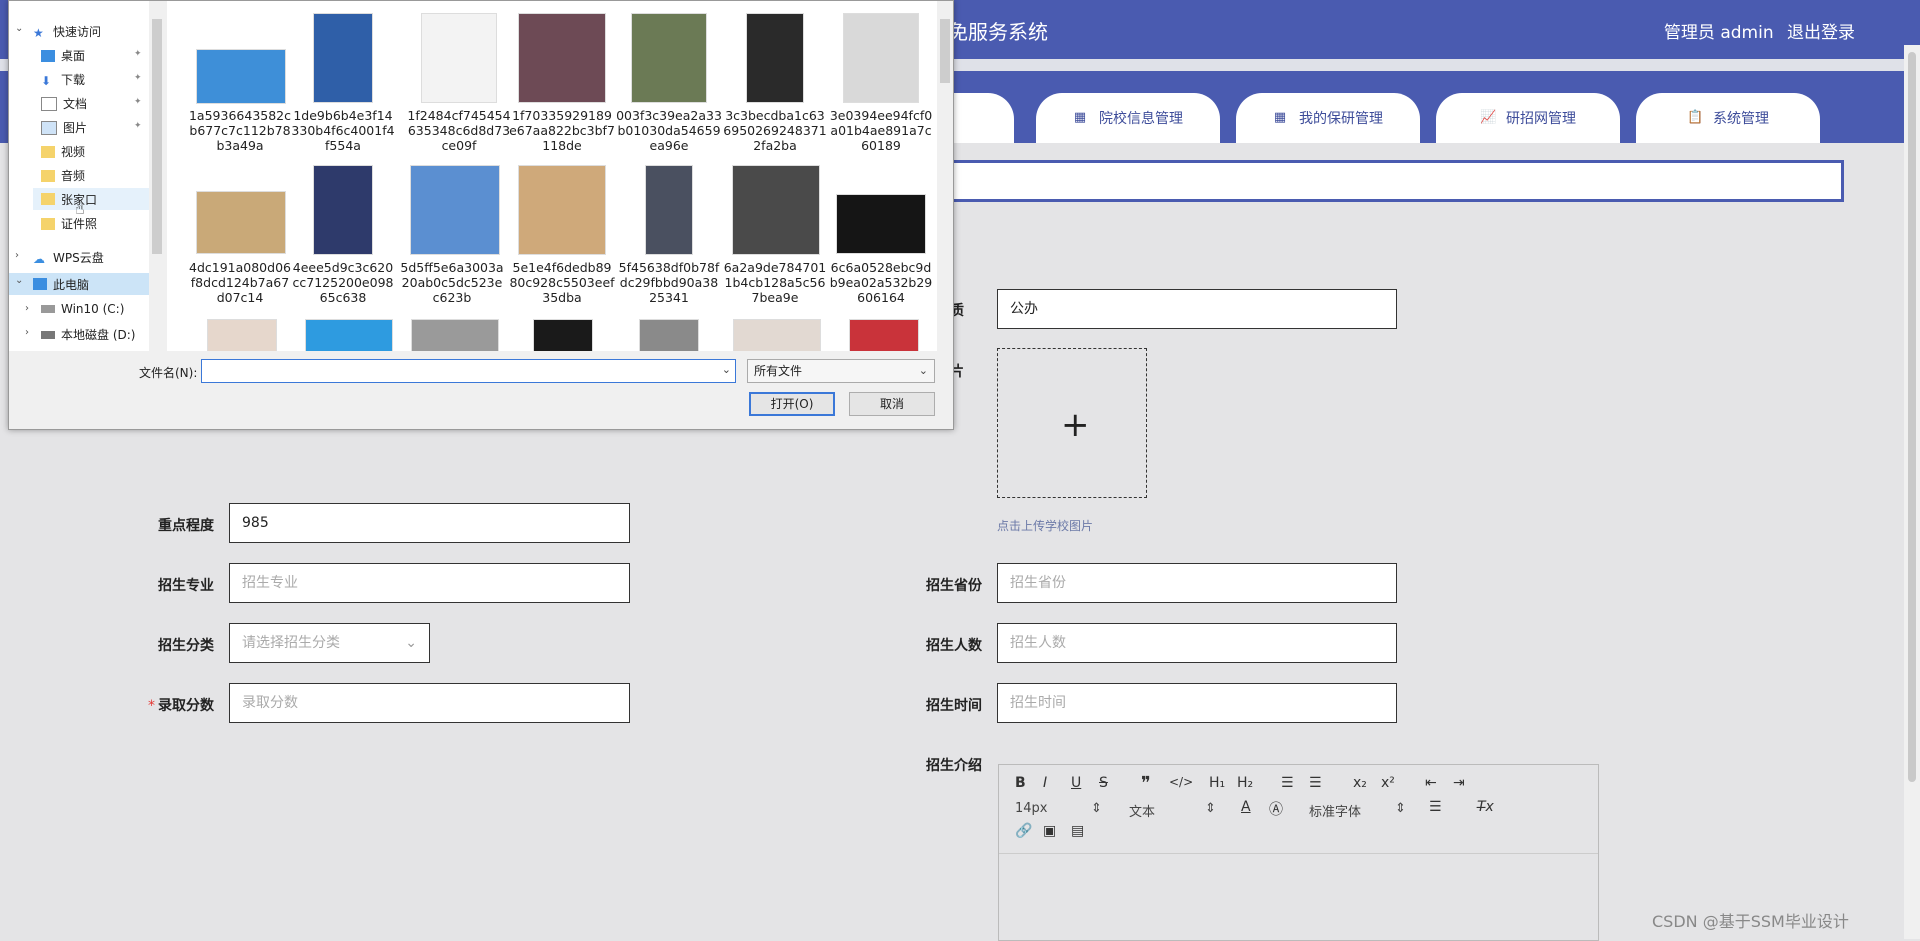 The height and width of the screenshot is (941, 1920). I want to click on tab-yanzhao: 📈 研招网管理, so click(1528, 118).